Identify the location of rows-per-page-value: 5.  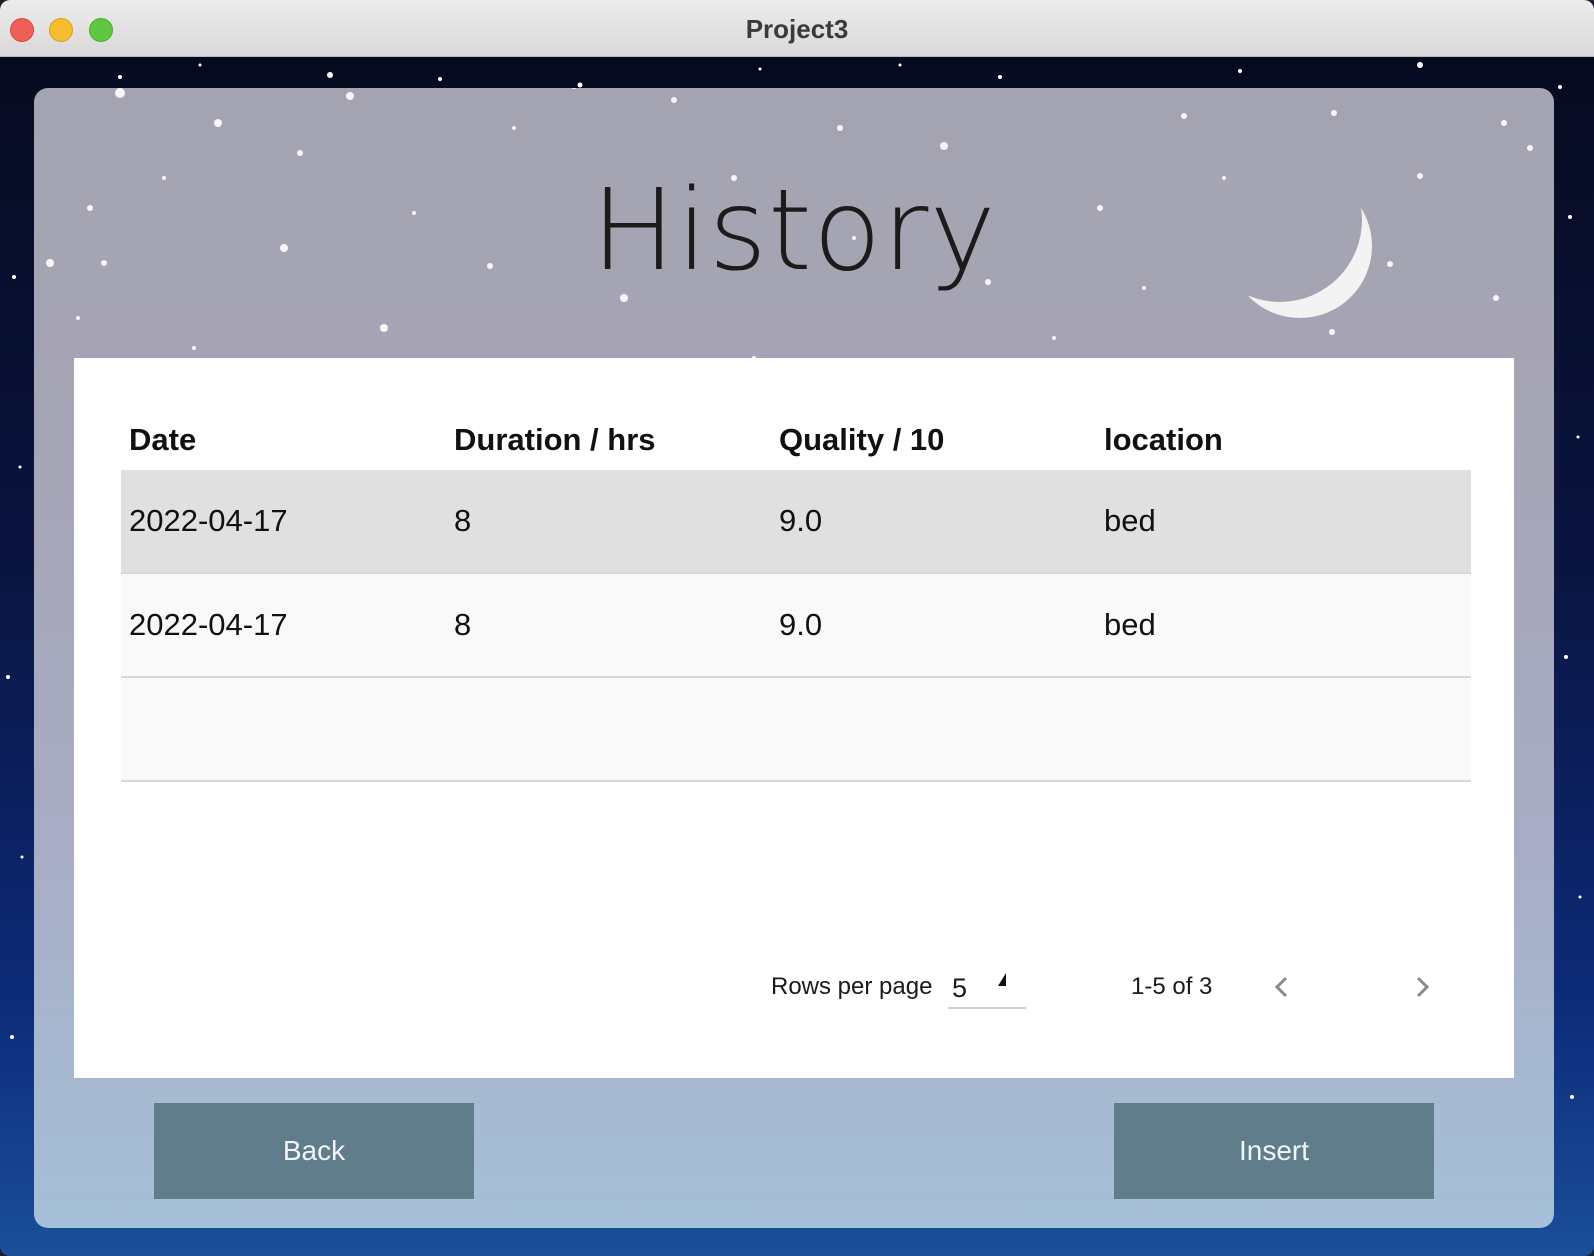
(960, 988).